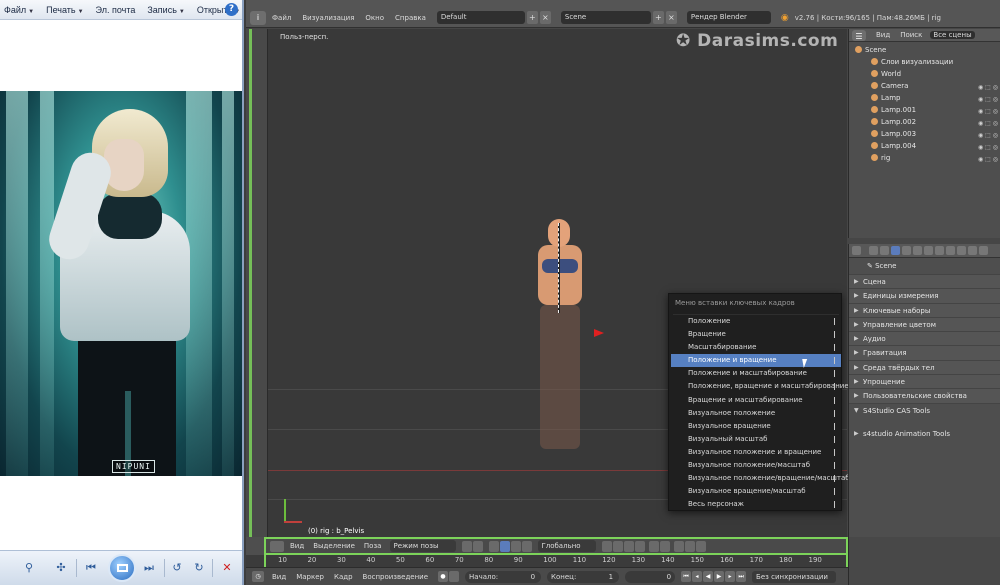 This screenshot has width=1000, height=585. Describe the element at coordinates (756, 361) in the screenshot. I see `keyframe-menu-item: Положение и вращение` at that location.